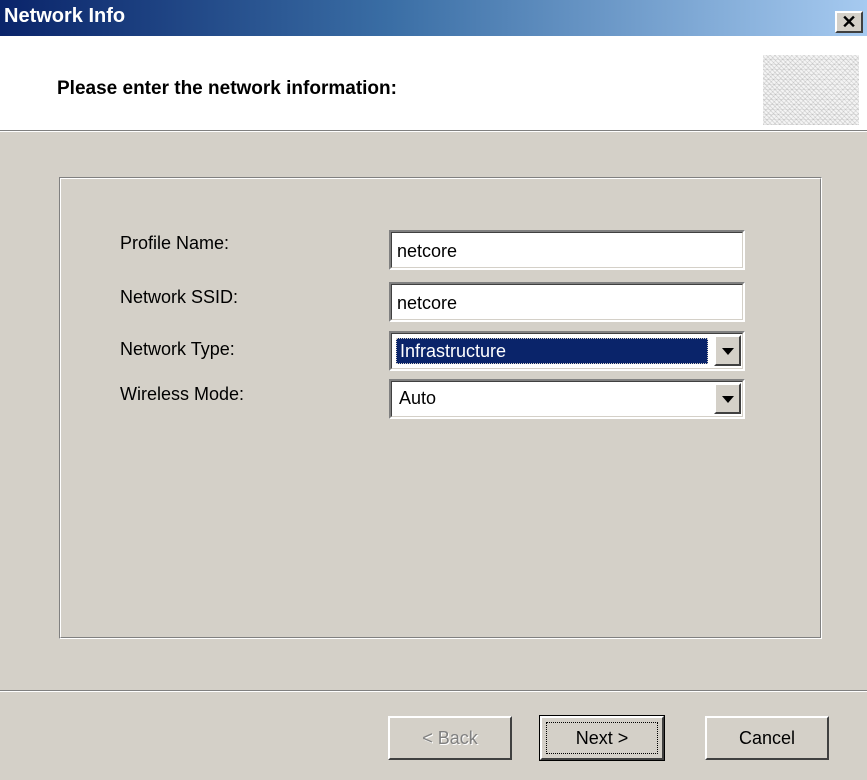  I want to click on close-icon: ✕, so click(849, 22).